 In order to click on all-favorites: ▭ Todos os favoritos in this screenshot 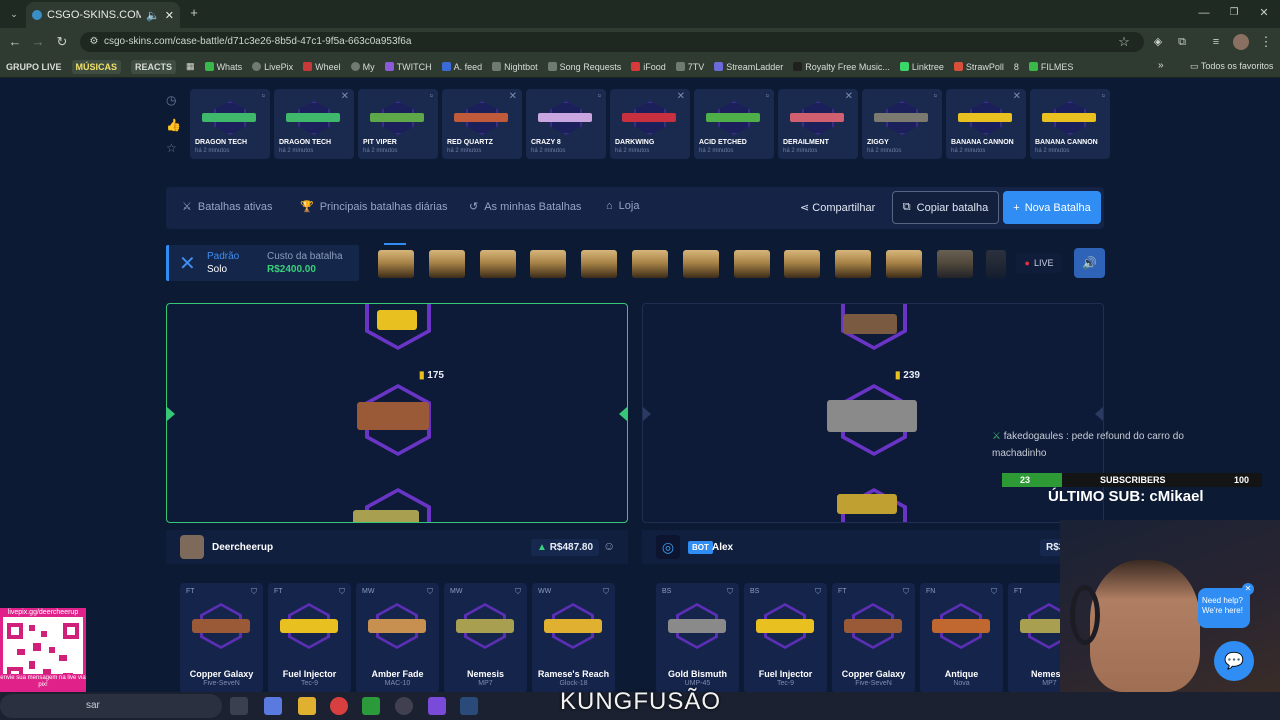, I will do `click(1231, 66)`.